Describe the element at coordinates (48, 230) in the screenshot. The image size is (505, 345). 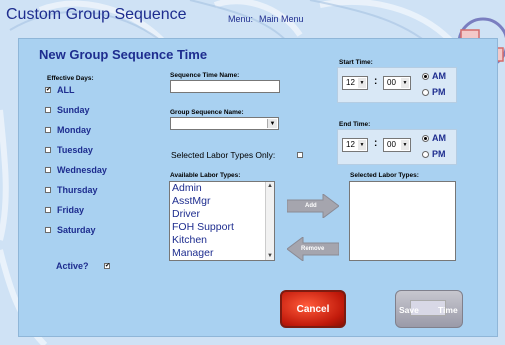
I see `saturday-checkbox` at that location.